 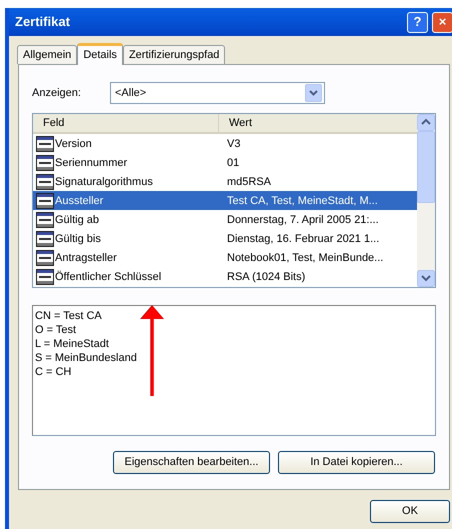 What do you see at coordinates (426, 278) in the screenshot?
I see `scroll-down-button` at bounding box center [426, 278].